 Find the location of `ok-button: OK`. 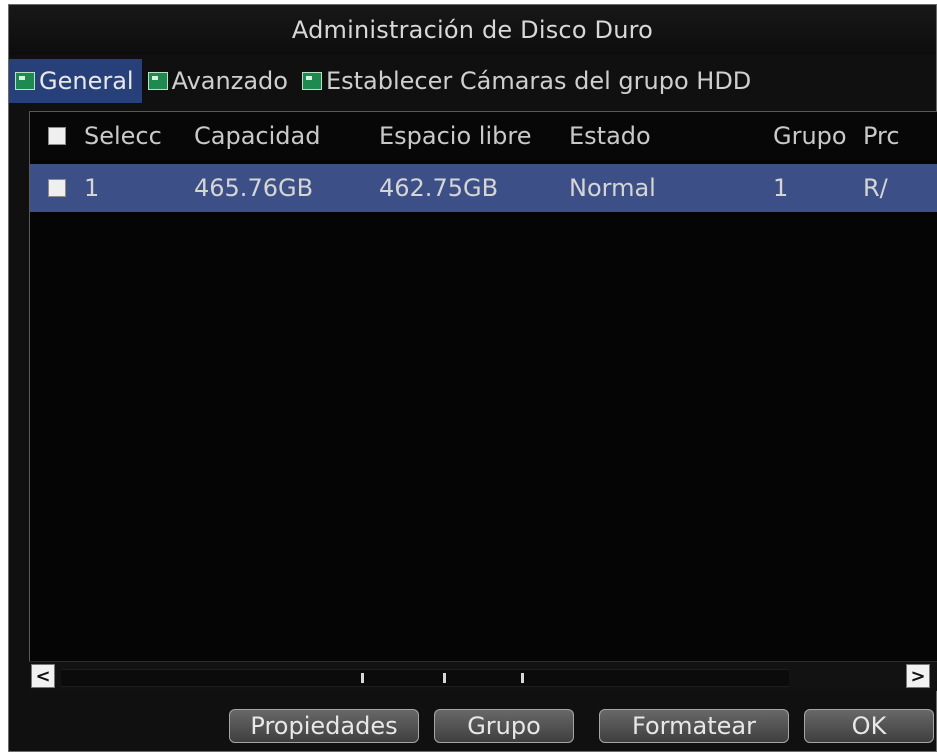

ok-button: OK is located at coordinates (869, 726).